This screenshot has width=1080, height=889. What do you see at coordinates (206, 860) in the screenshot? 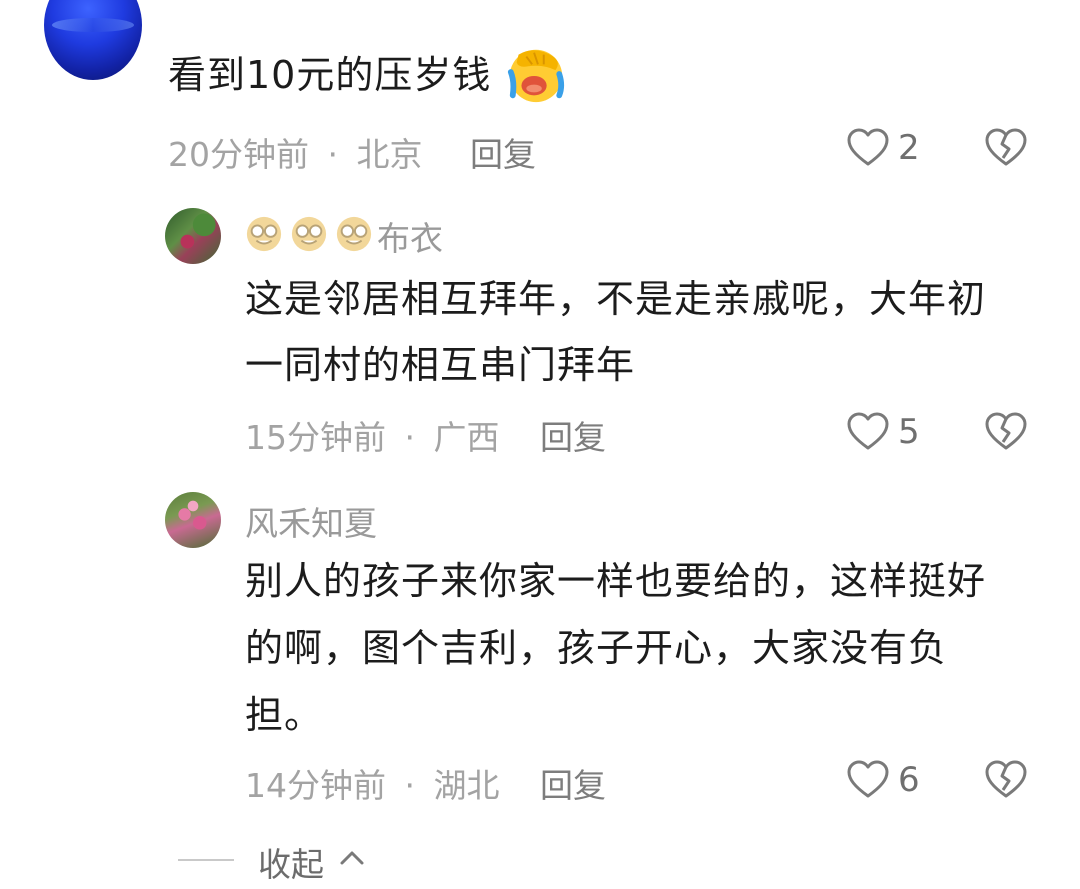
I see `collapse-divider` at bounding box center [206, 860].